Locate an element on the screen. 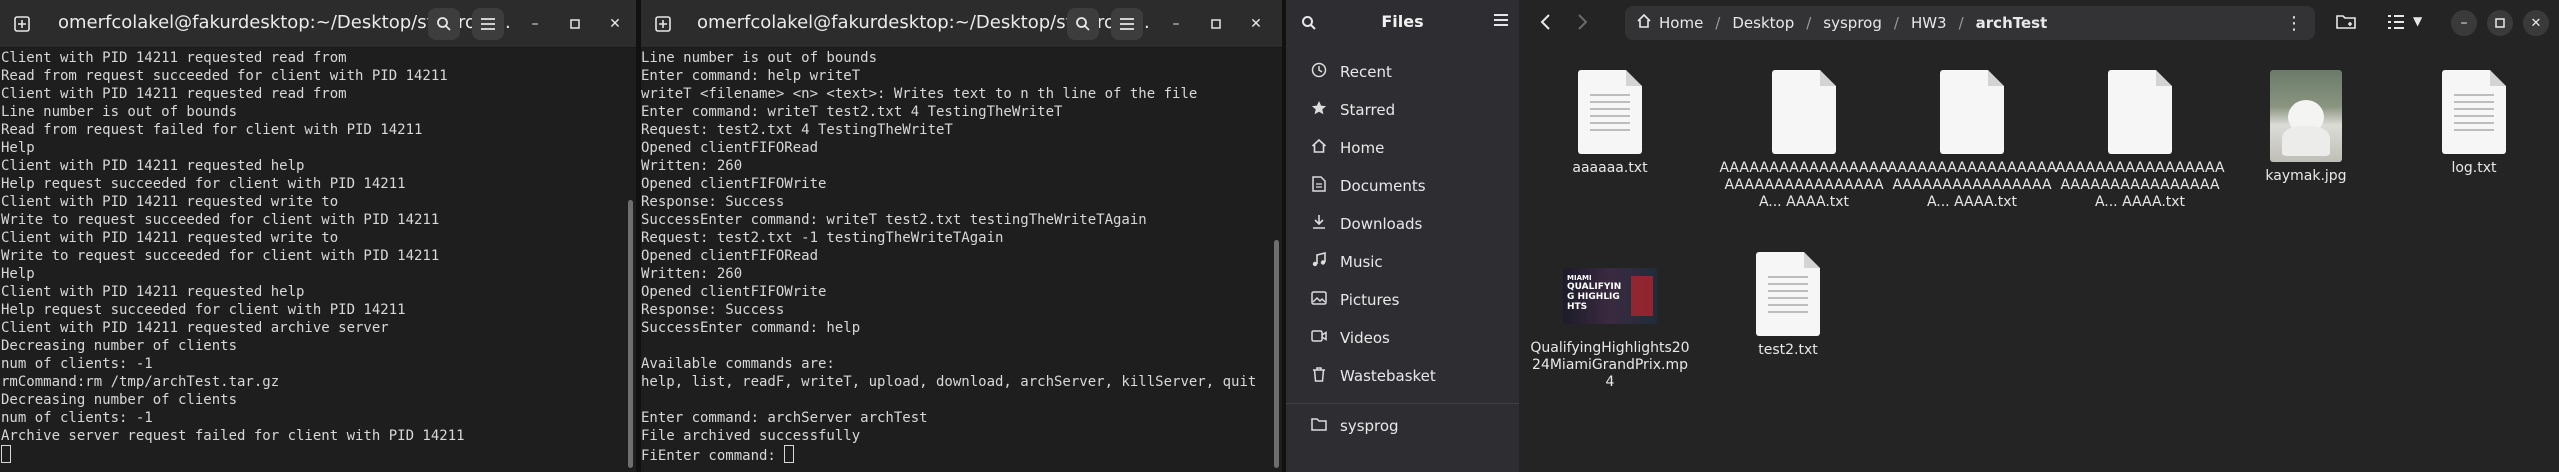 The image size is (2559, 472). forward-button is located at coordinates (1582, 24).